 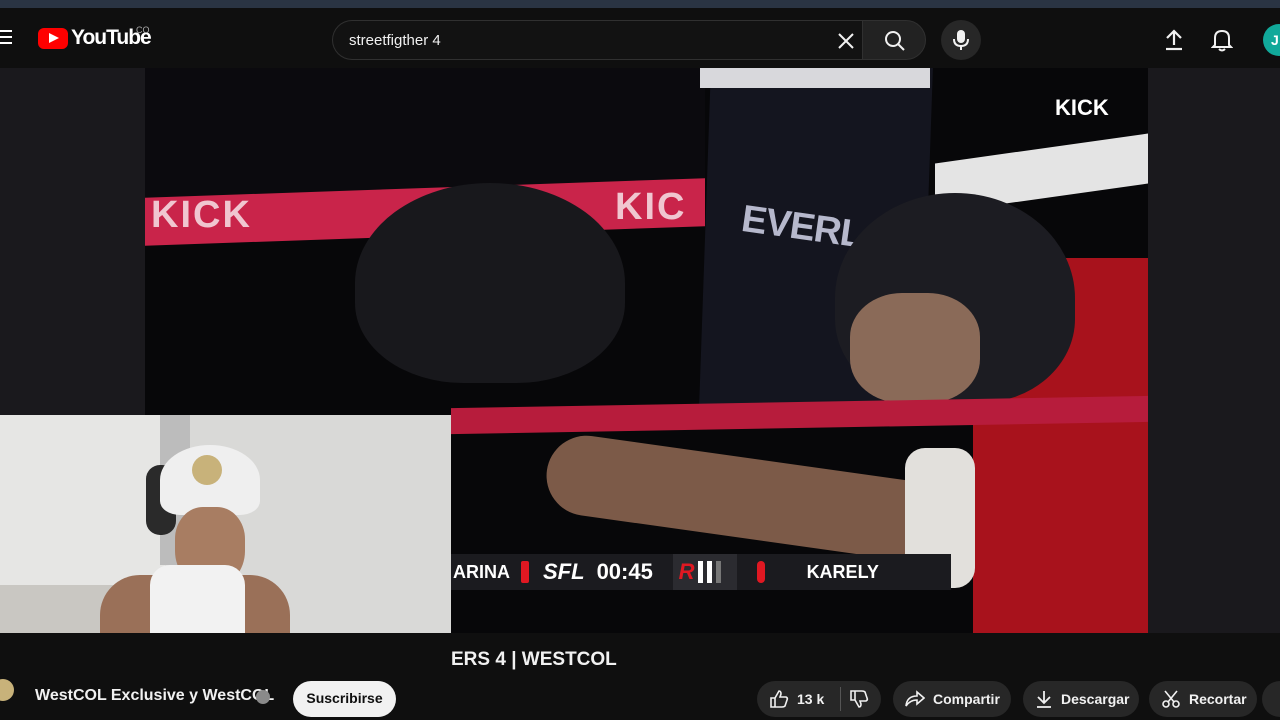 What do you see at coordinates (915, 348) in the screenshot?
I see `face-right` at bounding box center [915, 348].